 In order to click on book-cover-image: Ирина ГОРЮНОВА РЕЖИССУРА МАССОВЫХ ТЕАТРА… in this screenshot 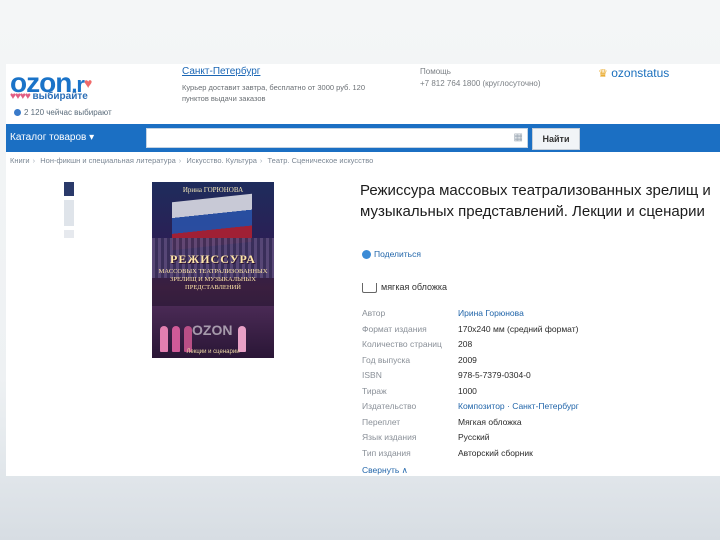, I will do `click(213, 270)`.